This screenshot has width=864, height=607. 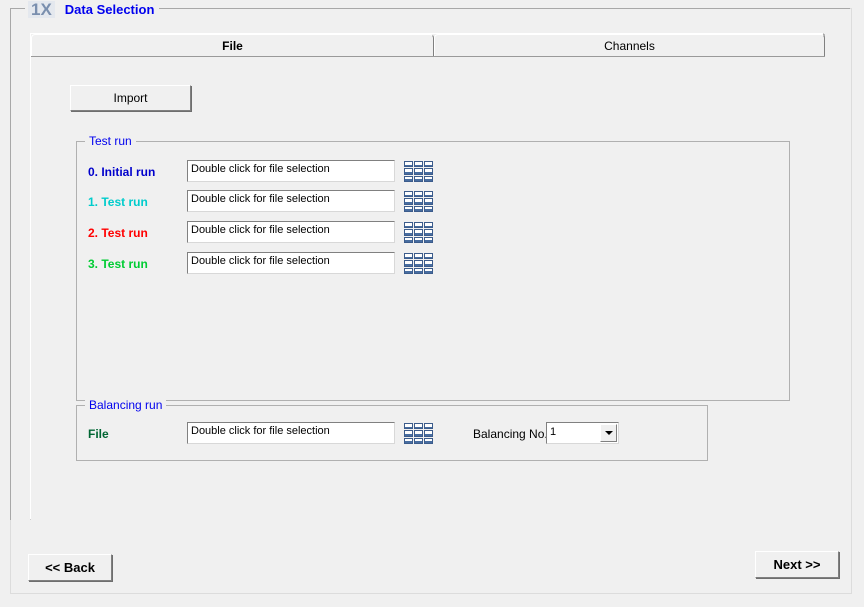 What do you see at coordinates (110, 141) in the screenshot?
I see `group-test-run-legend: Test run` at bounding box center [110, 141].